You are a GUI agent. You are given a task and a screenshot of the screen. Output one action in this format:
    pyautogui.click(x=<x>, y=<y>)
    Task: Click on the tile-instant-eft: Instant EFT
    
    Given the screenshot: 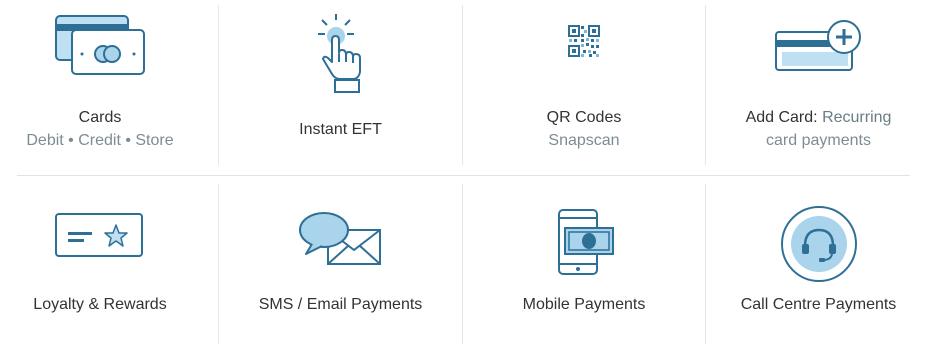 What is the action you would take?
    pyautogui.click(x=340, y=87)
    